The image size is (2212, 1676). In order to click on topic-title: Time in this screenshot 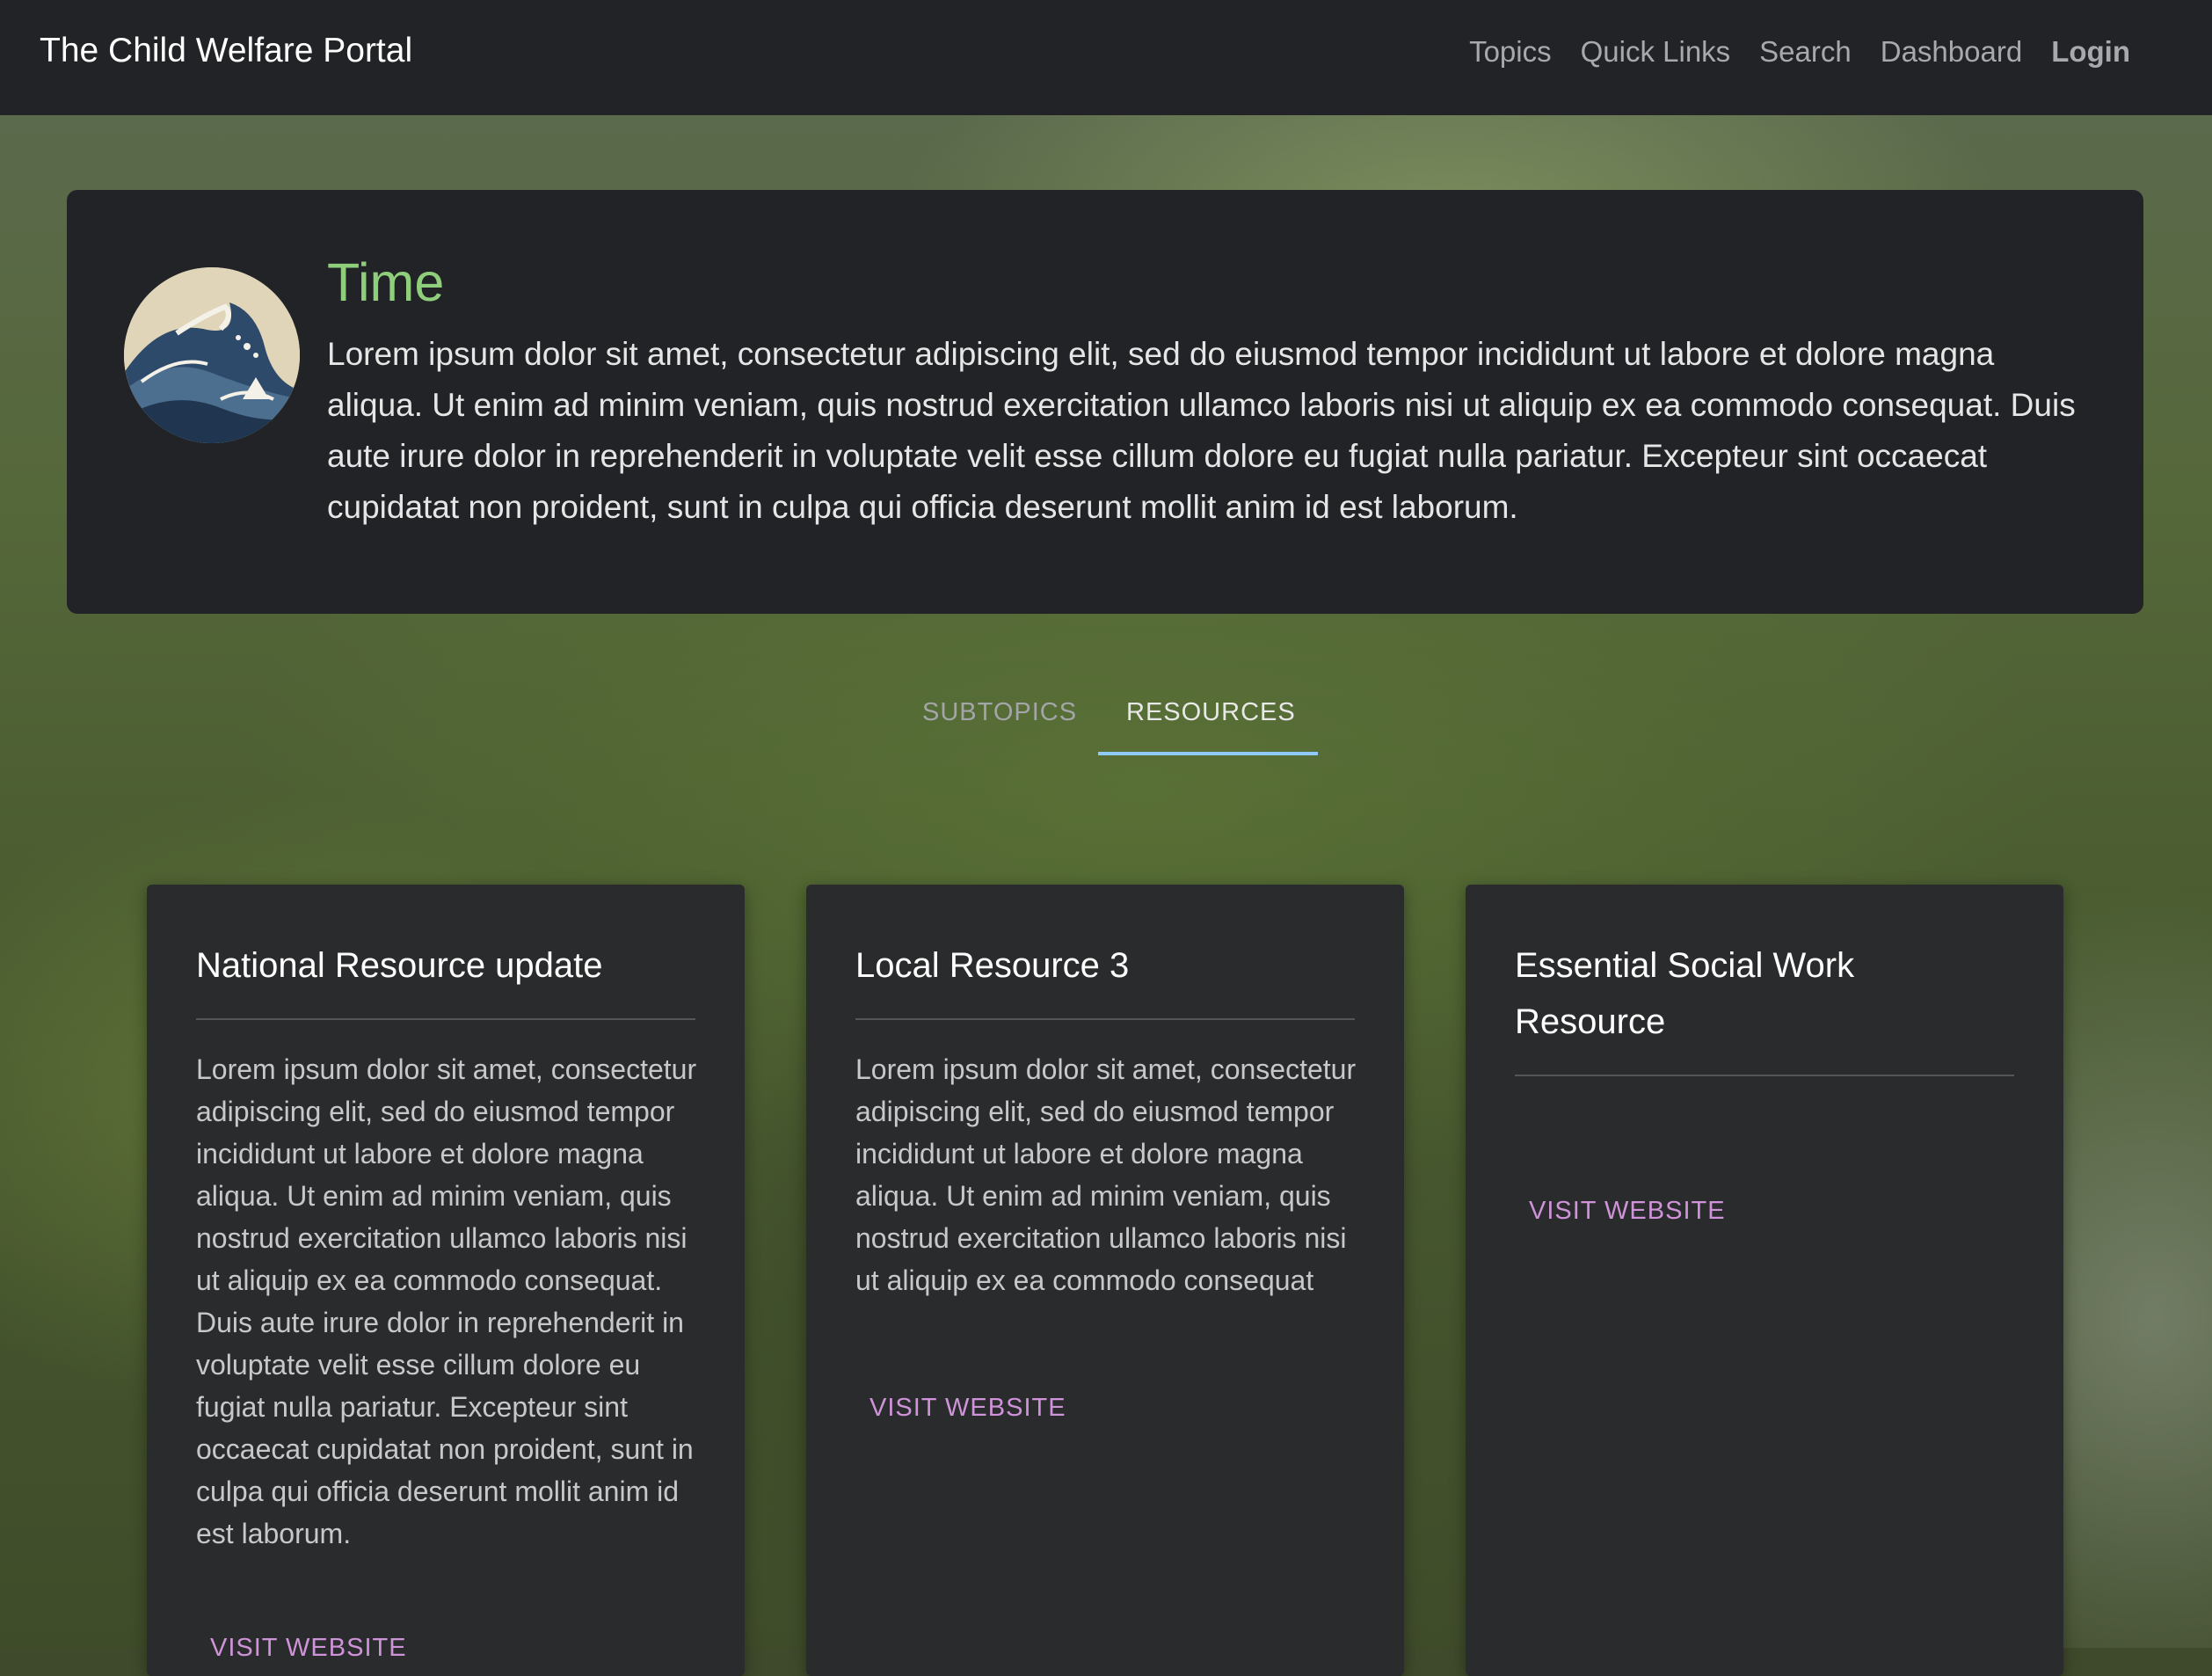, I will do `click(386, 282)`.